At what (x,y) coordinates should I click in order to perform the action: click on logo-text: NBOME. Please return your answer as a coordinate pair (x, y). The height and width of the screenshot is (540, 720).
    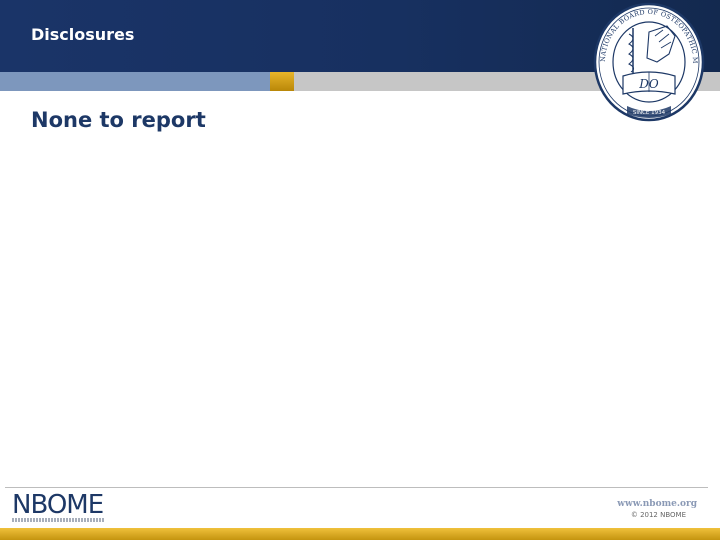
    Looking at the image, I should click on (58, 505).